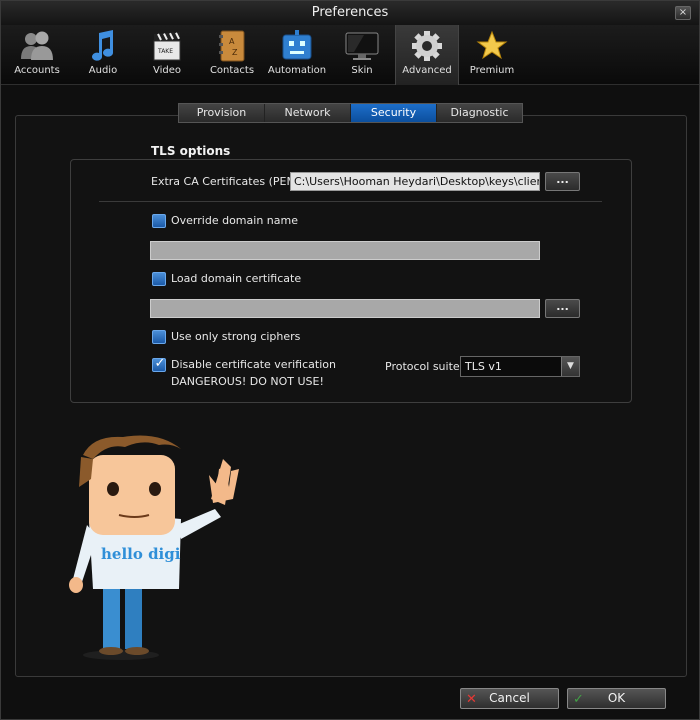 The image size is (700, 720). I want to click on monitor-icon, so click(362, 46).